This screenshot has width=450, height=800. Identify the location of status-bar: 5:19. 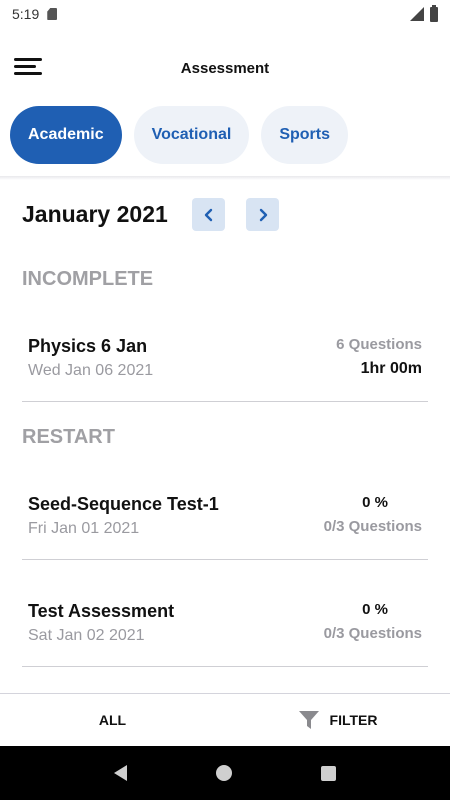
(225, 14).